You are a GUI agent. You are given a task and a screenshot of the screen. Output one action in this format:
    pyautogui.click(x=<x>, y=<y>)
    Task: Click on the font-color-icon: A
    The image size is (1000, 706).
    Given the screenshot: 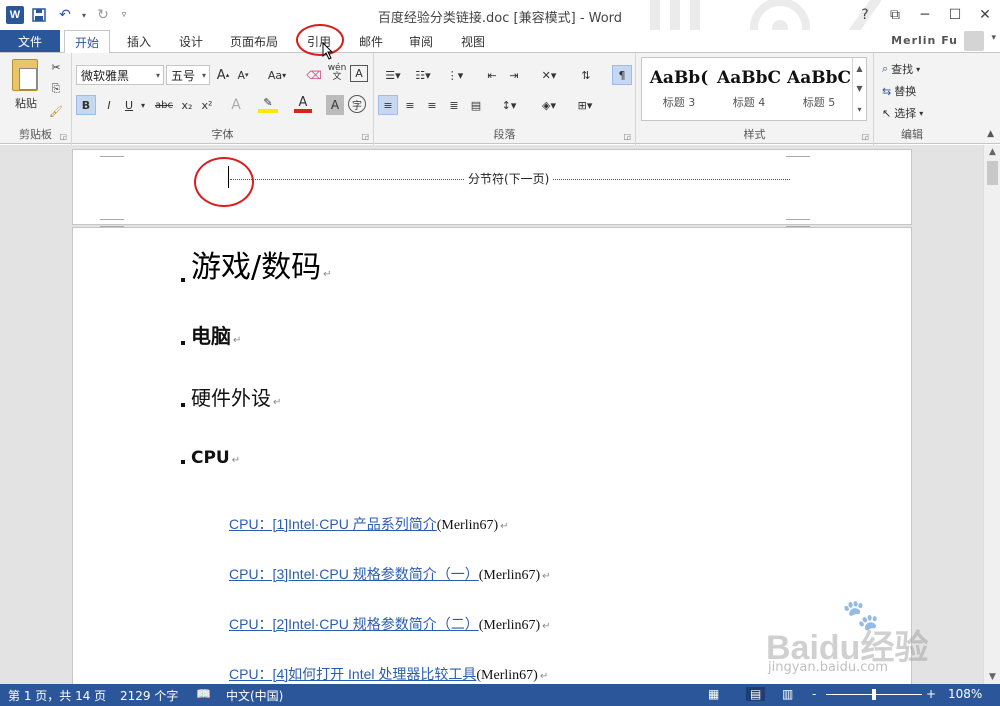 What is the action you would take?
    pyautogui.click(x=303, y=104)
    